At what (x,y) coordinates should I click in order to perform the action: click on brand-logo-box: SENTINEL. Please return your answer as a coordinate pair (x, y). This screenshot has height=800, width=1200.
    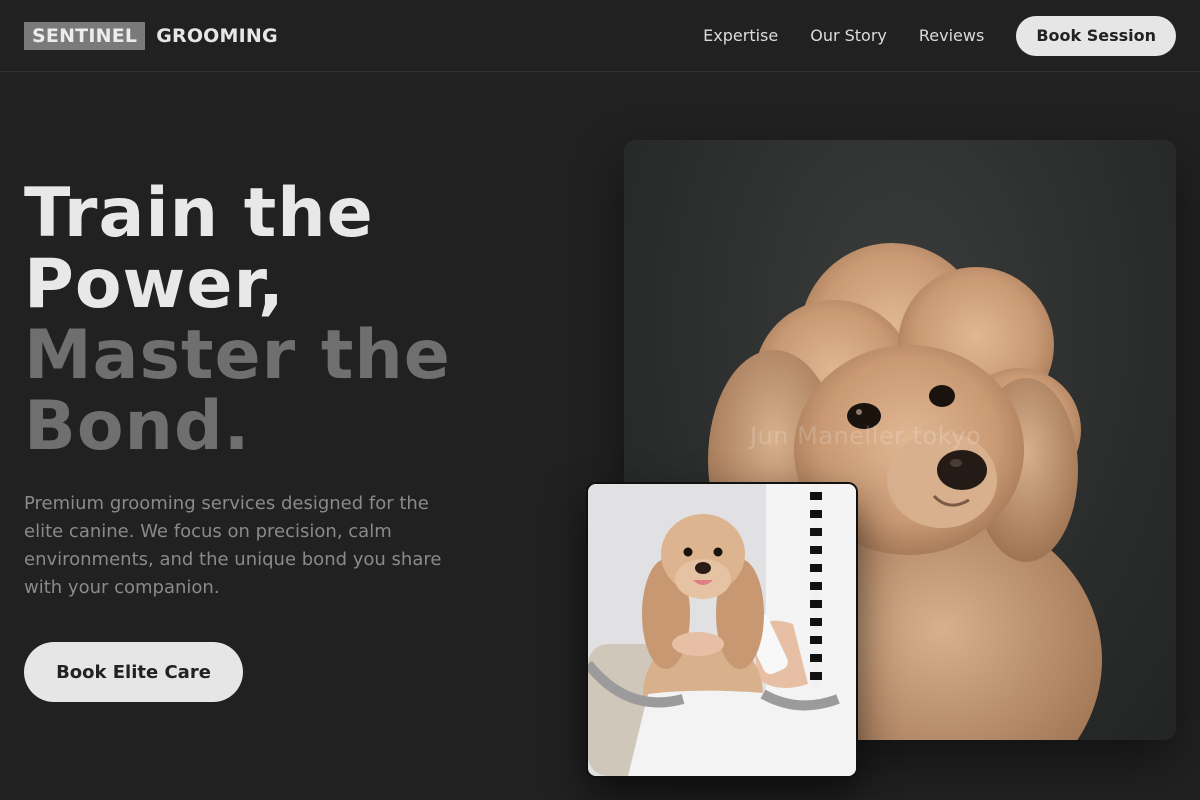
    Looking at the image, I should click on (85, 35).